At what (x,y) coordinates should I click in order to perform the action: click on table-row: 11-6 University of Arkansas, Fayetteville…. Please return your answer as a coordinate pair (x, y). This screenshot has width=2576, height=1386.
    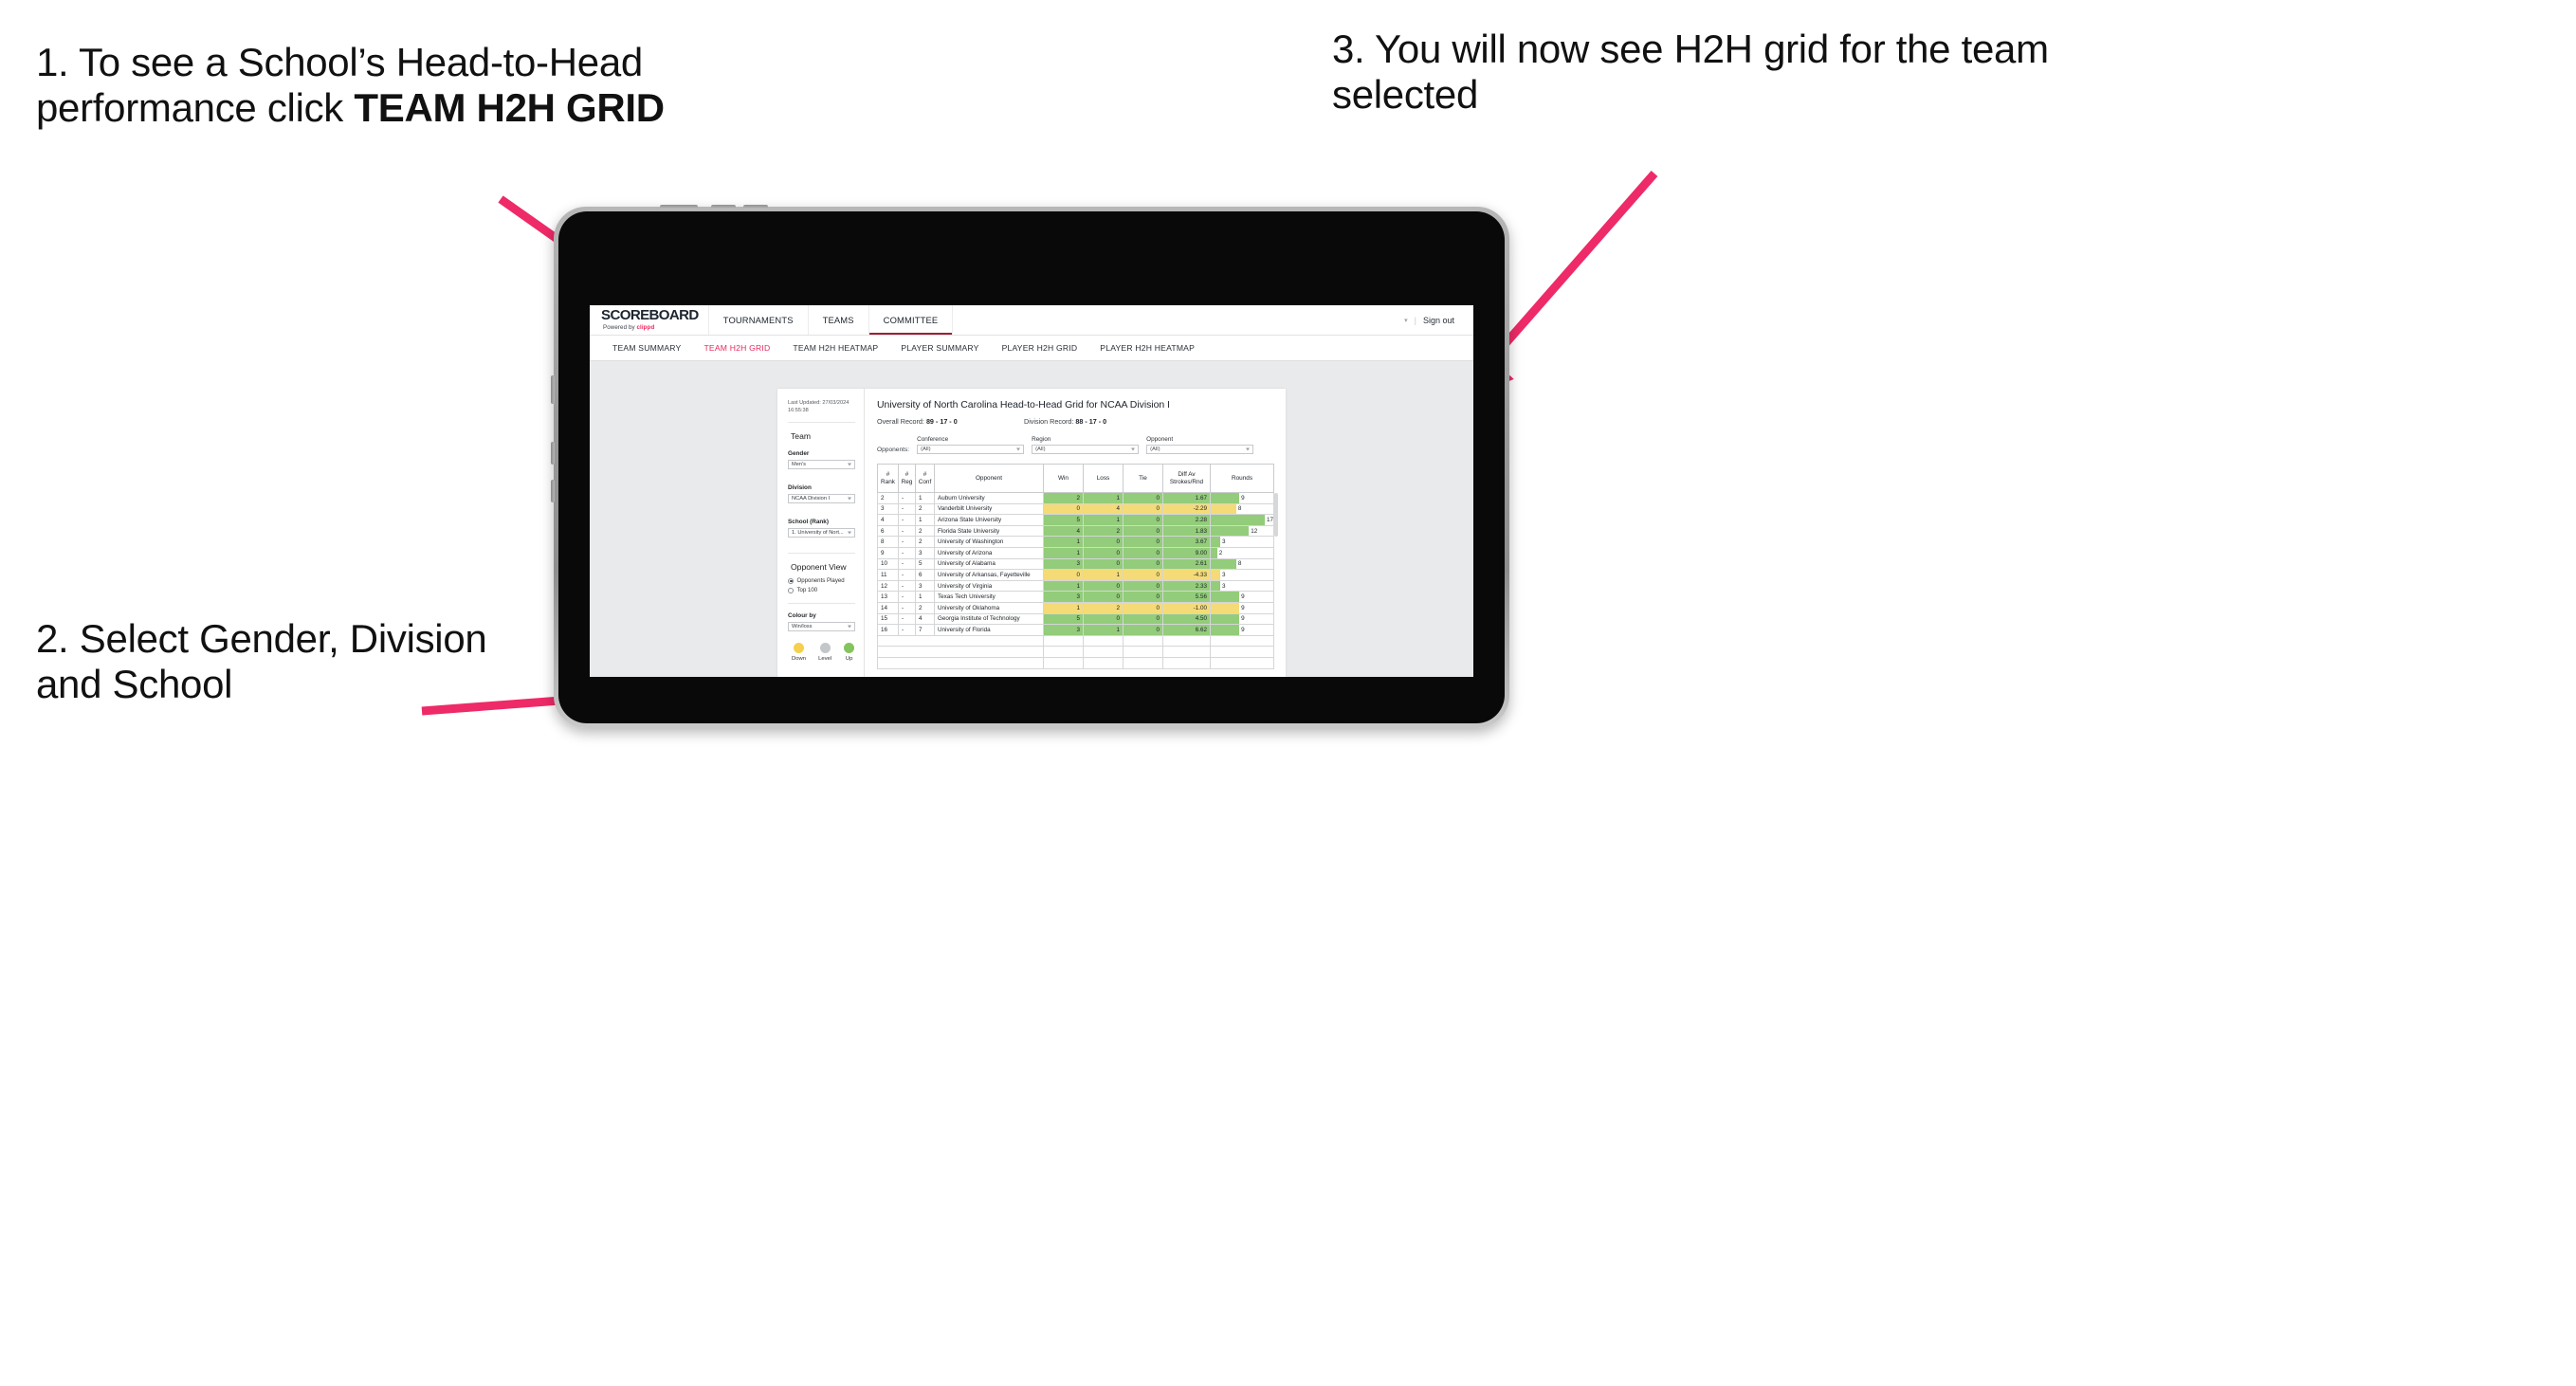
    Looking at the image, I should click on (1075, 575).